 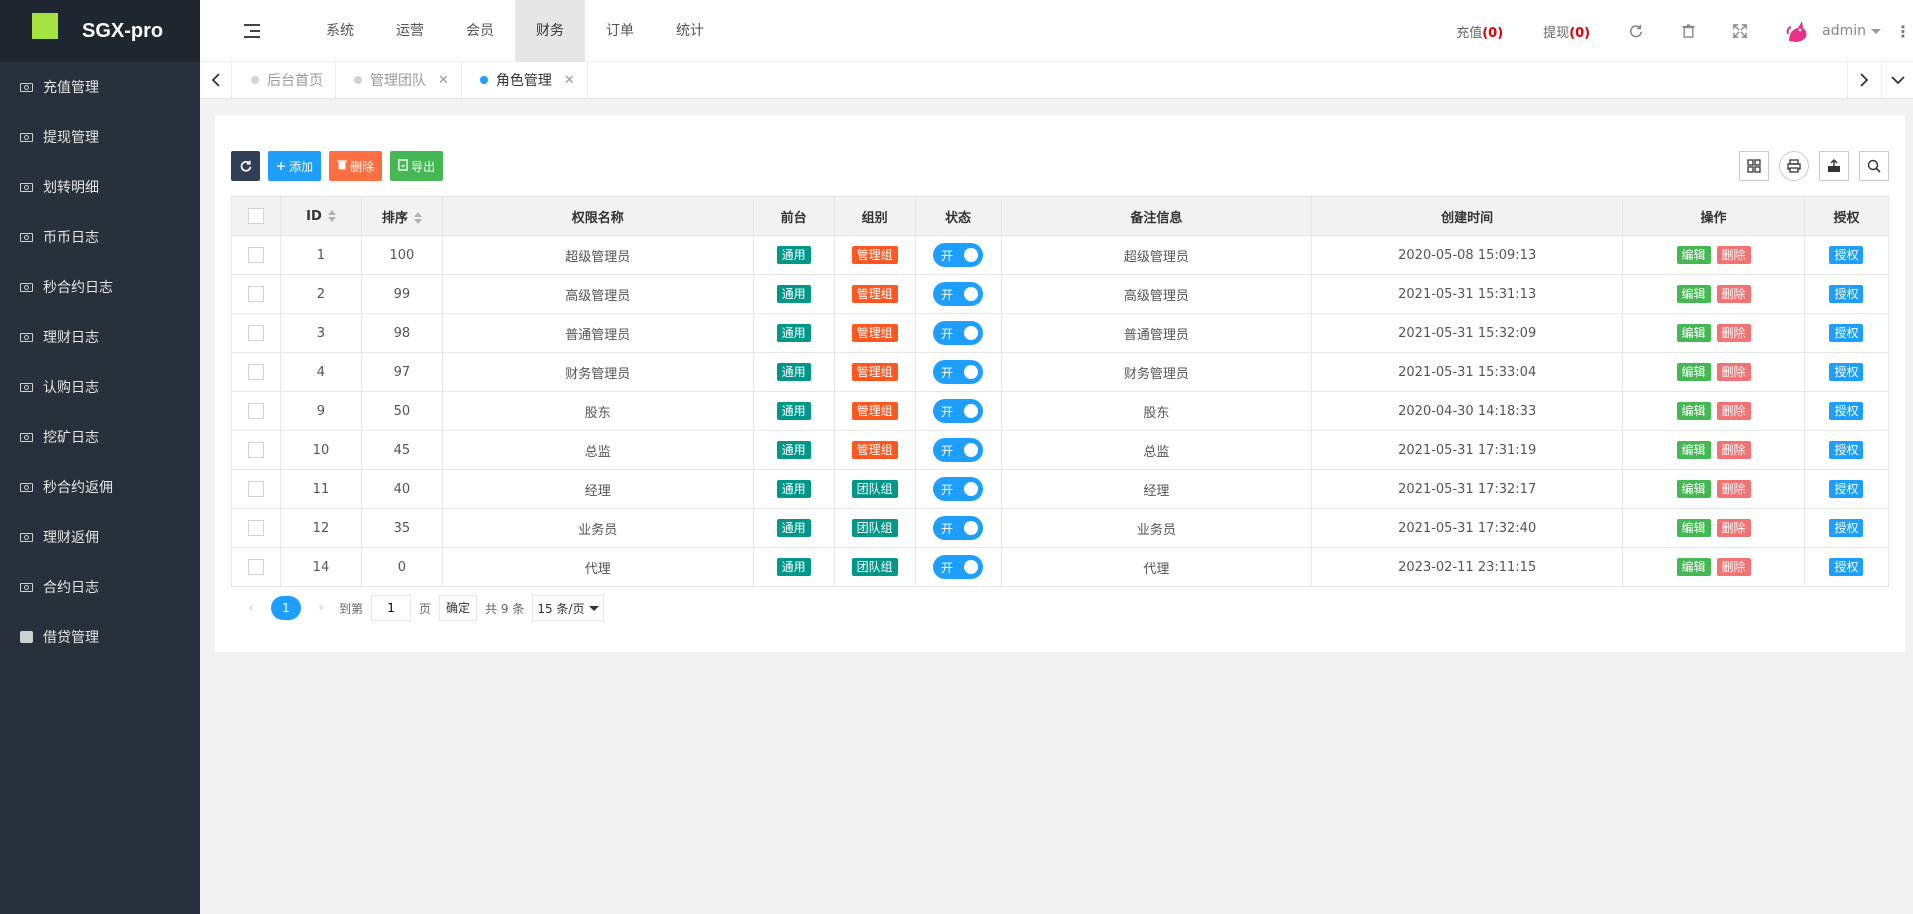 I want to click on current-page: 1, so click(x=286, y=608).